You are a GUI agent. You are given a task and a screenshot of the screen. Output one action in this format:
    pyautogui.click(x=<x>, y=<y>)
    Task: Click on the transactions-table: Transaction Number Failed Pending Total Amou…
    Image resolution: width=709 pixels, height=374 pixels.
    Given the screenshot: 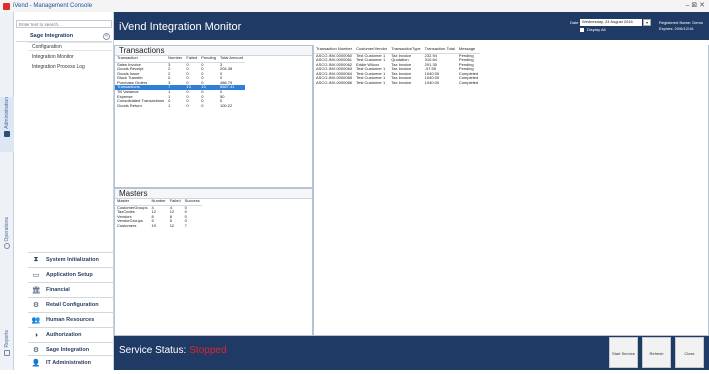 What is the action you would take?
    pyautogui.click(x=180, y=82)
    